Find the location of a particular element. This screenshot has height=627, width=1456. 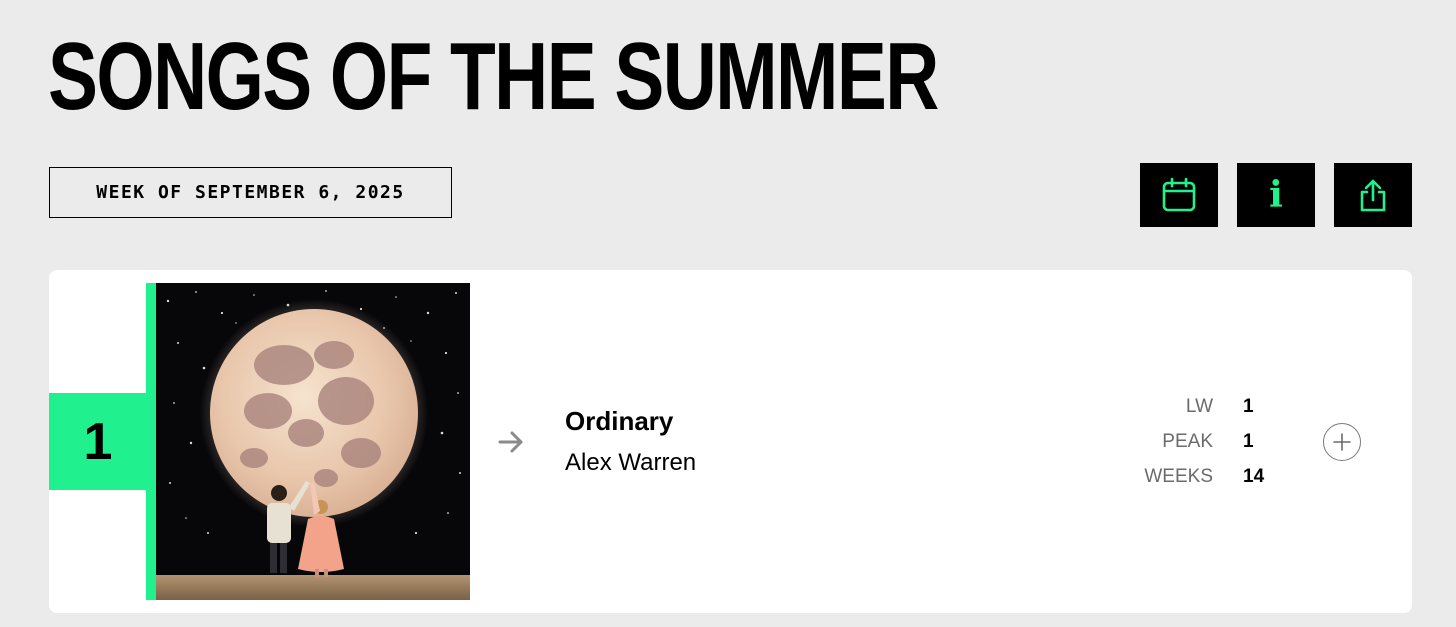

share-button is located at coordinates (1373, 195).